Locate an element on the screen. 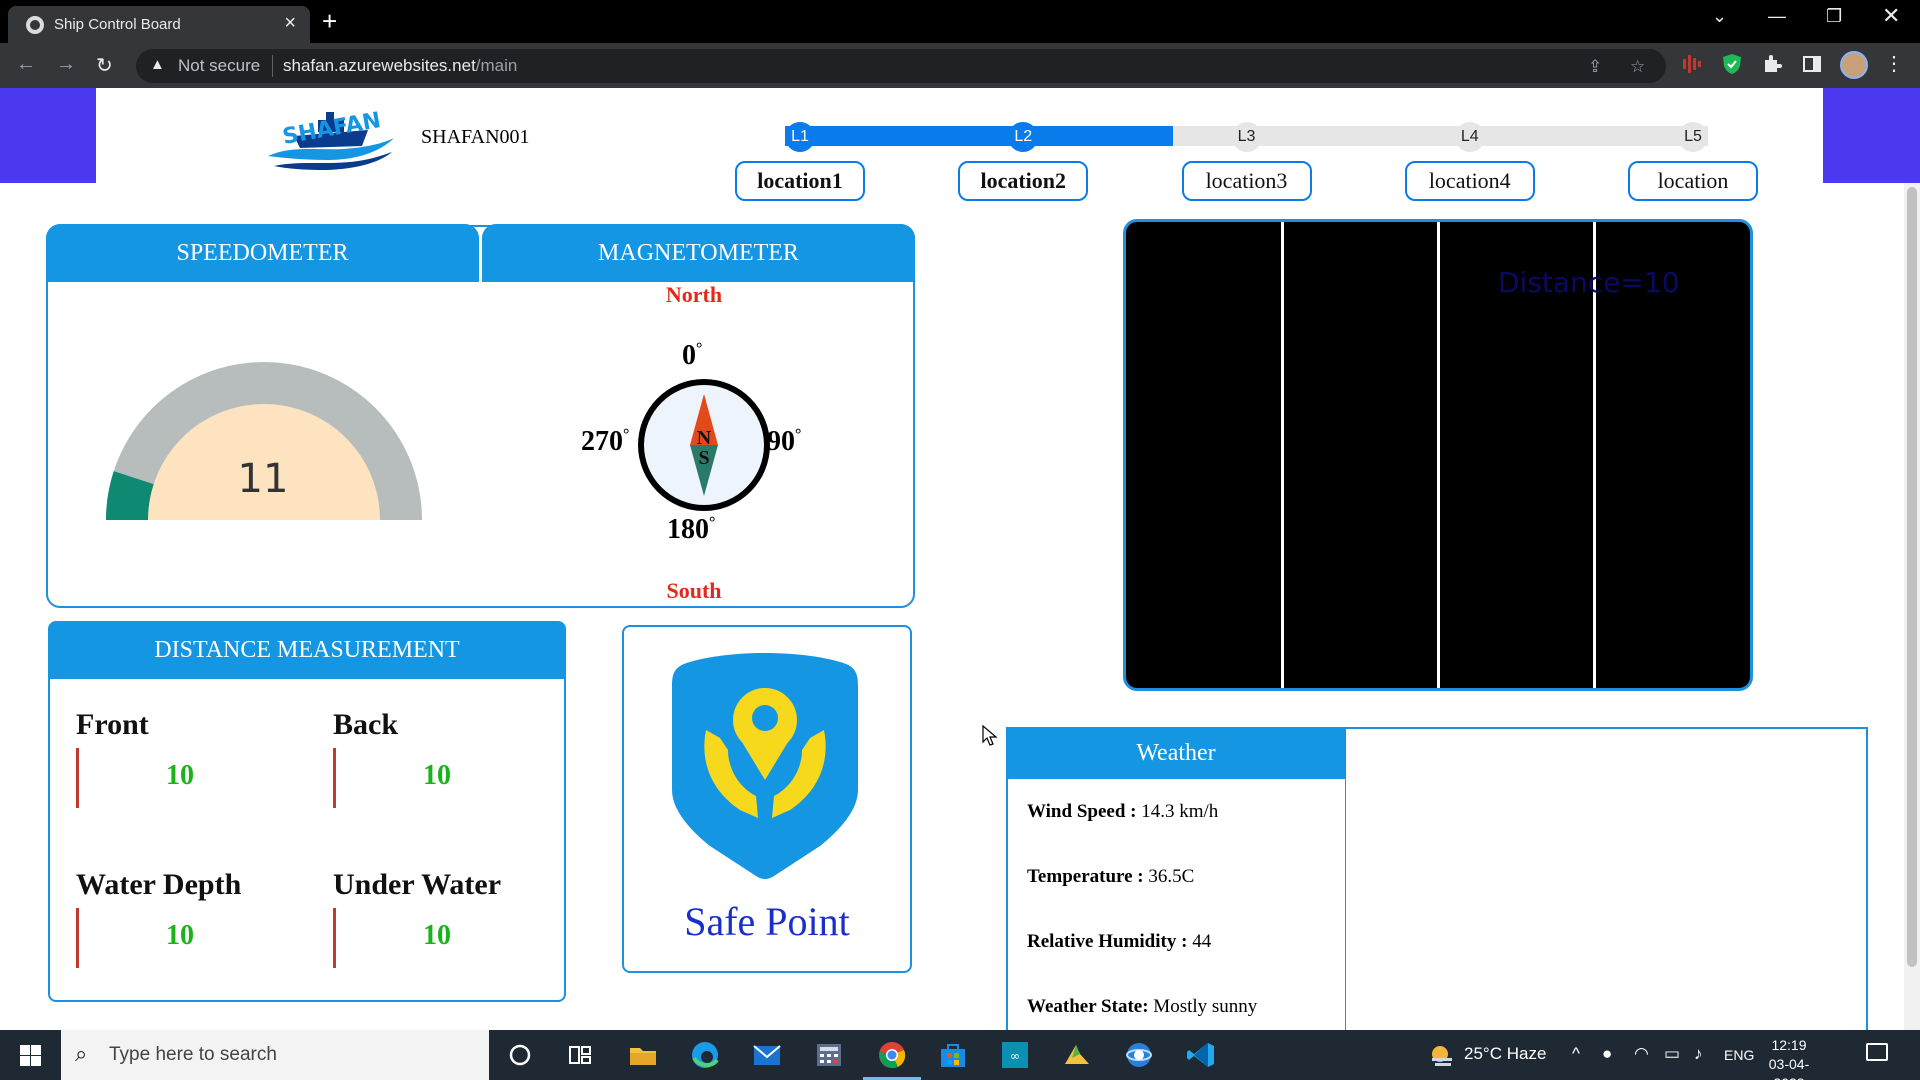 Image resolution: width=1920 pixels, height=1080 pixels. weather-haze-icon is located at coordinates (1441, 1055).